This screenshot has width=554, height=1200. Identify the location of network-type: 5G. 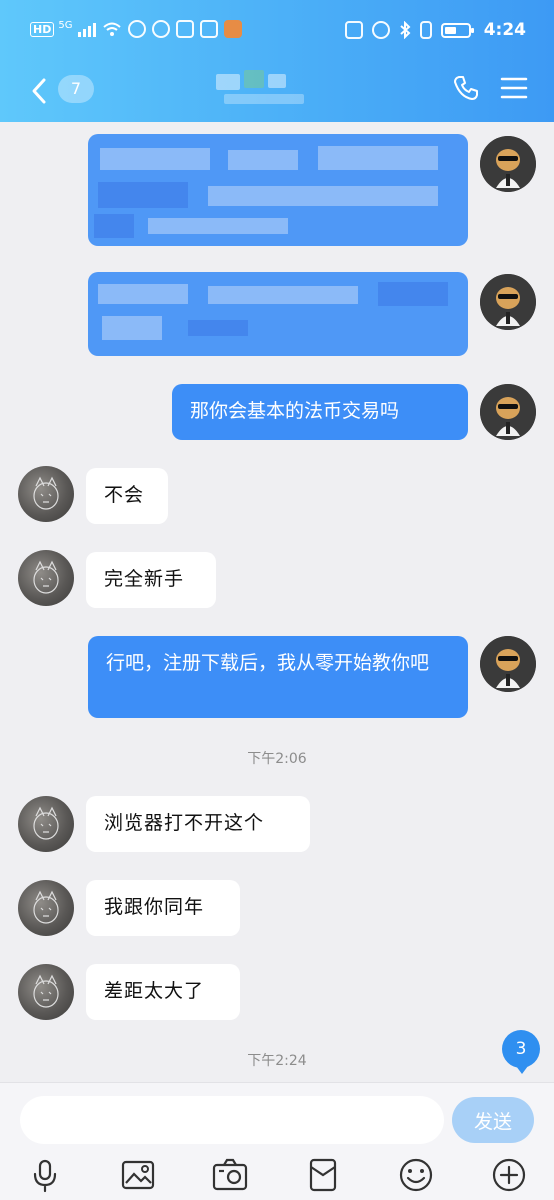
(65, 25).